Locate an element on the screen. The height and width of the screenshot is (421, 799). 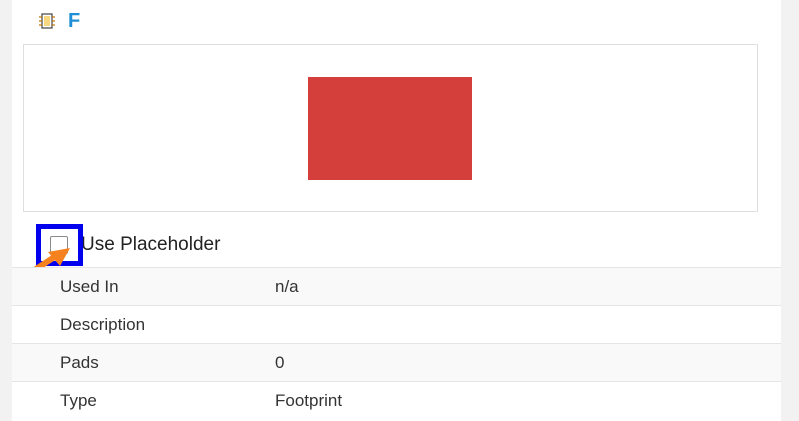
property-value: 0 is located at coordinates (280, 362).